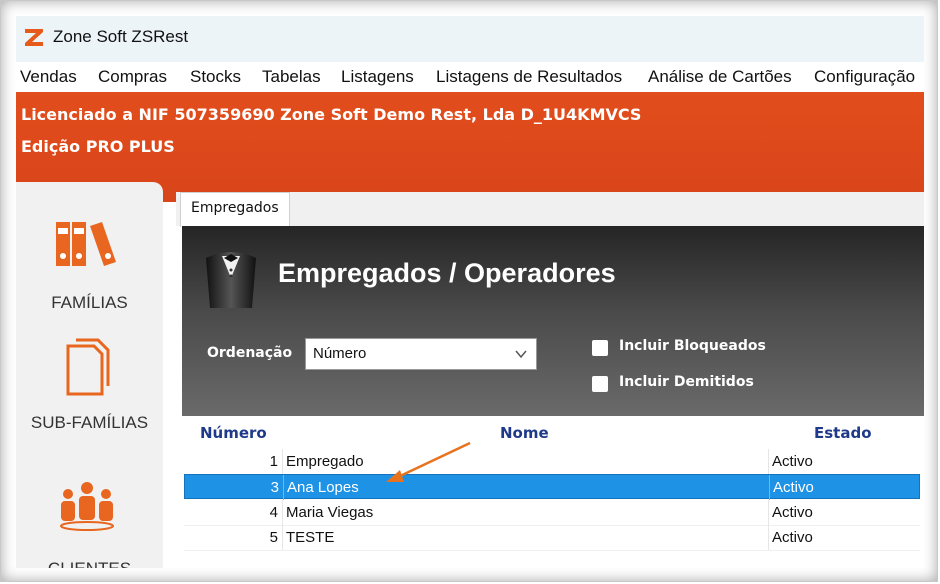  I want to click on chevron-down-icon, so click(521, 354).